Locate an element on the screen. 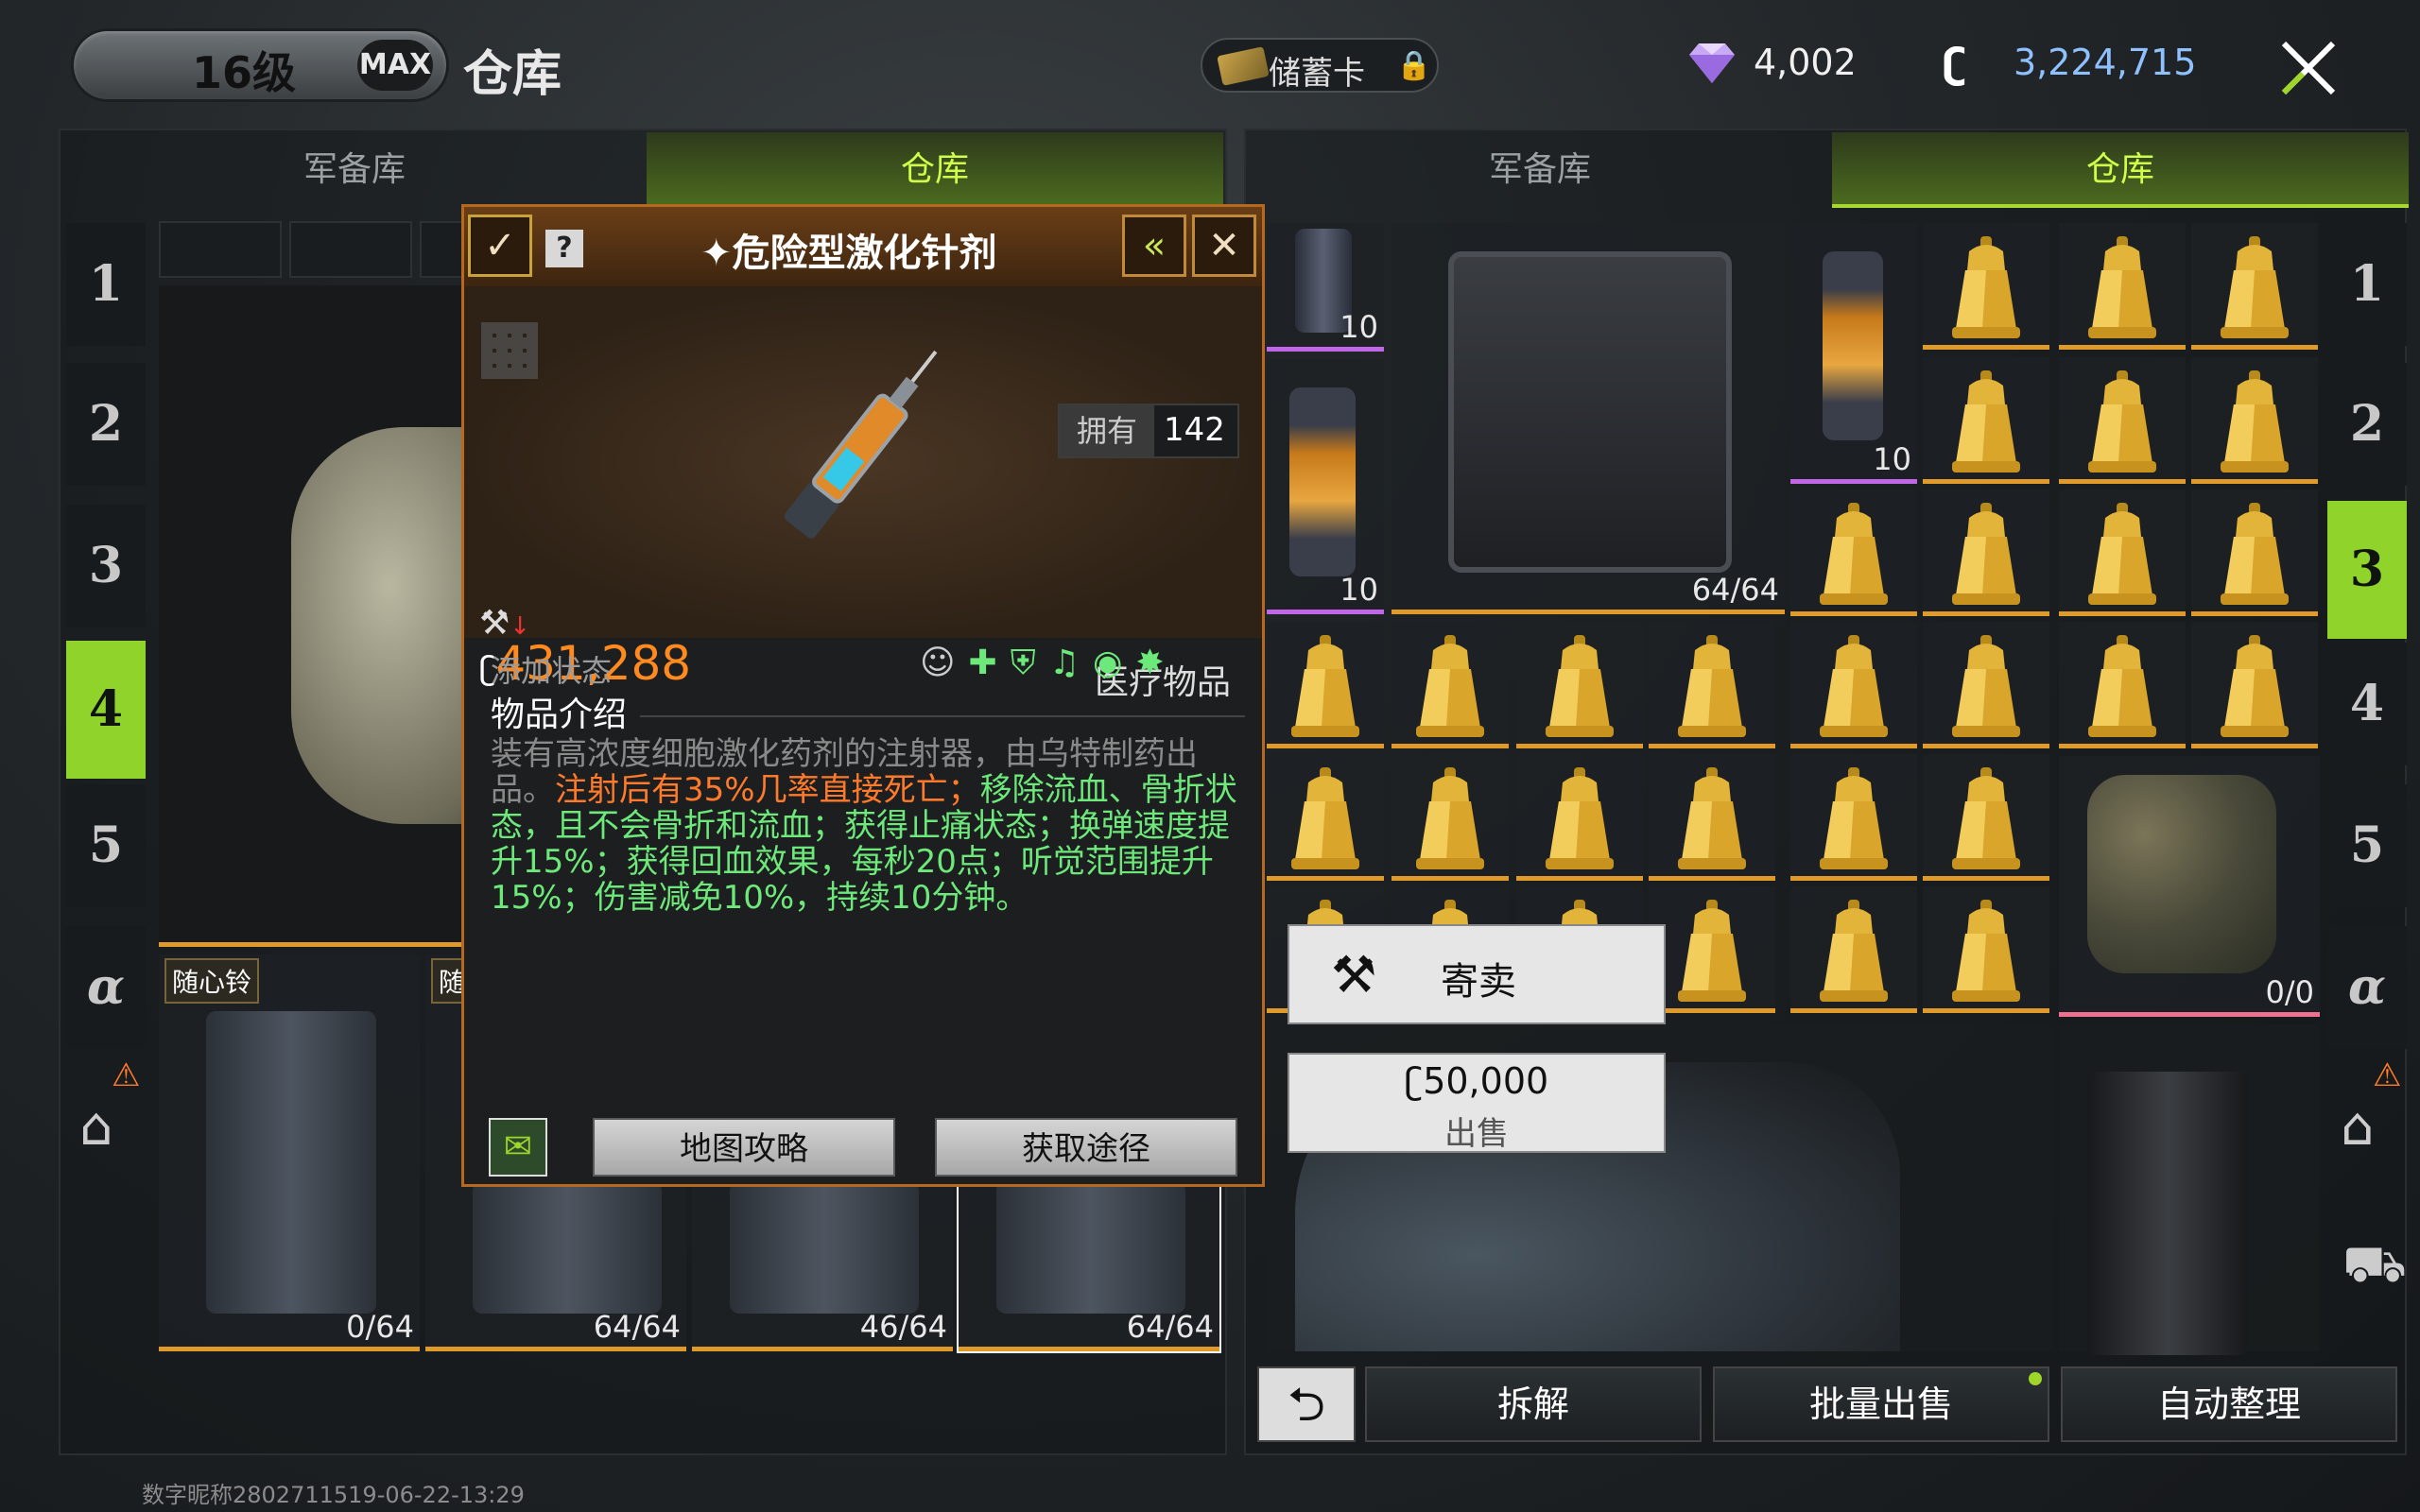 The height and width of the screenshot is (1512, 2420). slot-count: 0/64 is located at coordinates (380, 1327).